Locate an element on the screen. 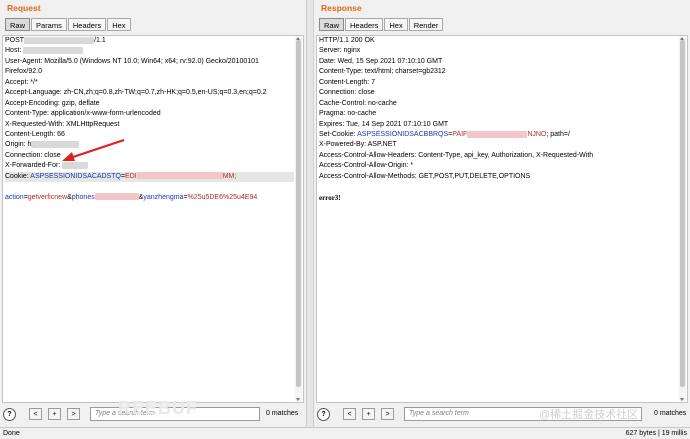  header-line: Access-Control-Allow-Origin: * is located at coordinates (366, 166).